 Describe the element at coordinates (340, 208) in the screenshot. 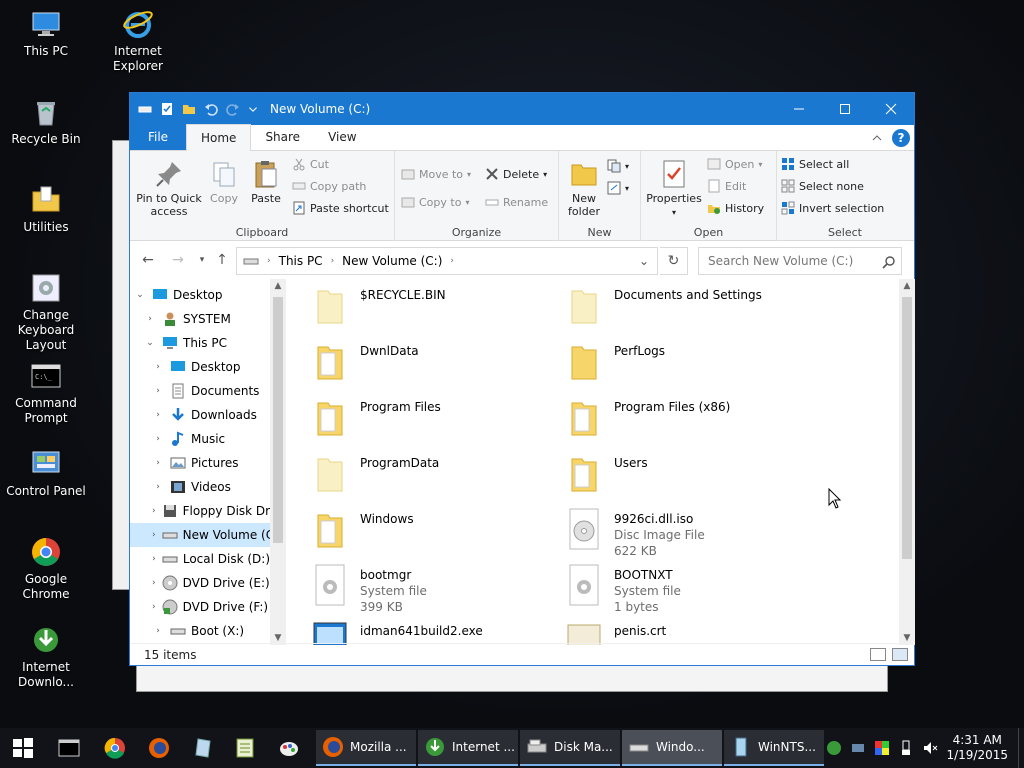

I see `paste-shortcut-button: Paste shortcut` at that location.